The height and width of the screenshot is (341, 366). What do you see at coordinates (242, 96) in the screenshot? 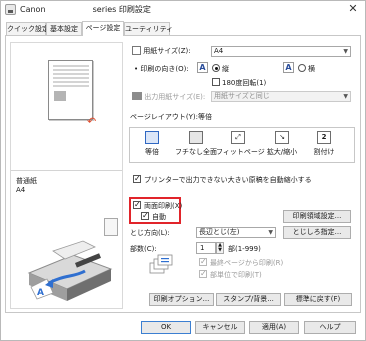
I see `output-size-value: 用紙サイズと同じ` at bounding box center [242, 96].